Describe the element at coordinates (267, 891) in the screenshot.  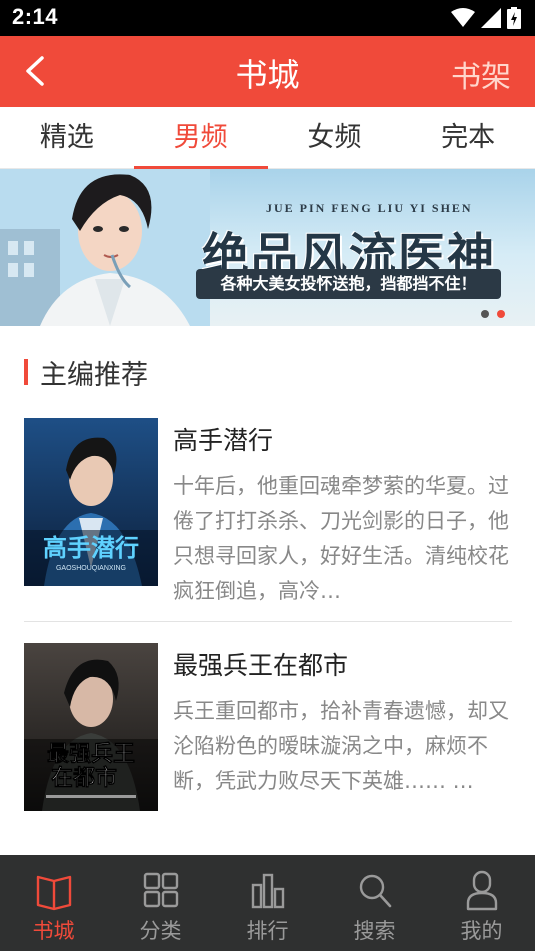
I see `ranking-icon` at that location.